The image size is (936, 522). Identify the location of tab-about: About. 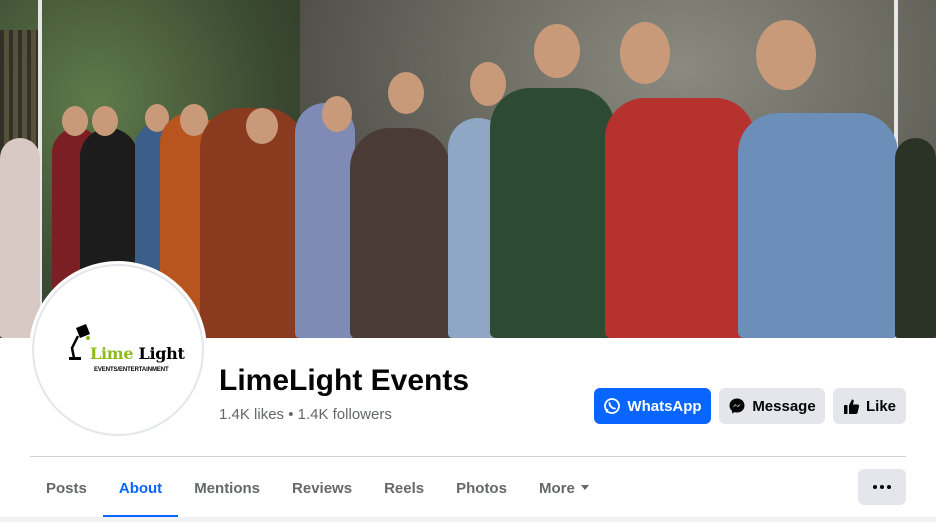
(140, 488).